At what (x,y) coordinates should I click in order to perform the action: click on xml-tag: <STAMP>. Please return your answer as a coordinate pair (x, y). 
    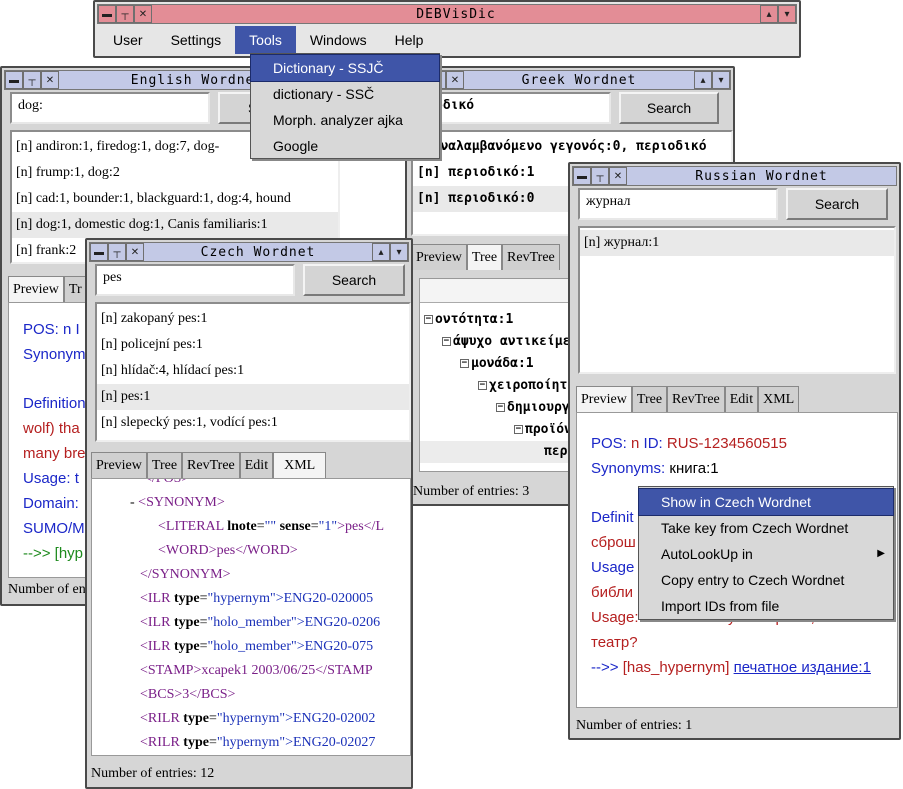
    Looking at the image, I should click on (171, 670).